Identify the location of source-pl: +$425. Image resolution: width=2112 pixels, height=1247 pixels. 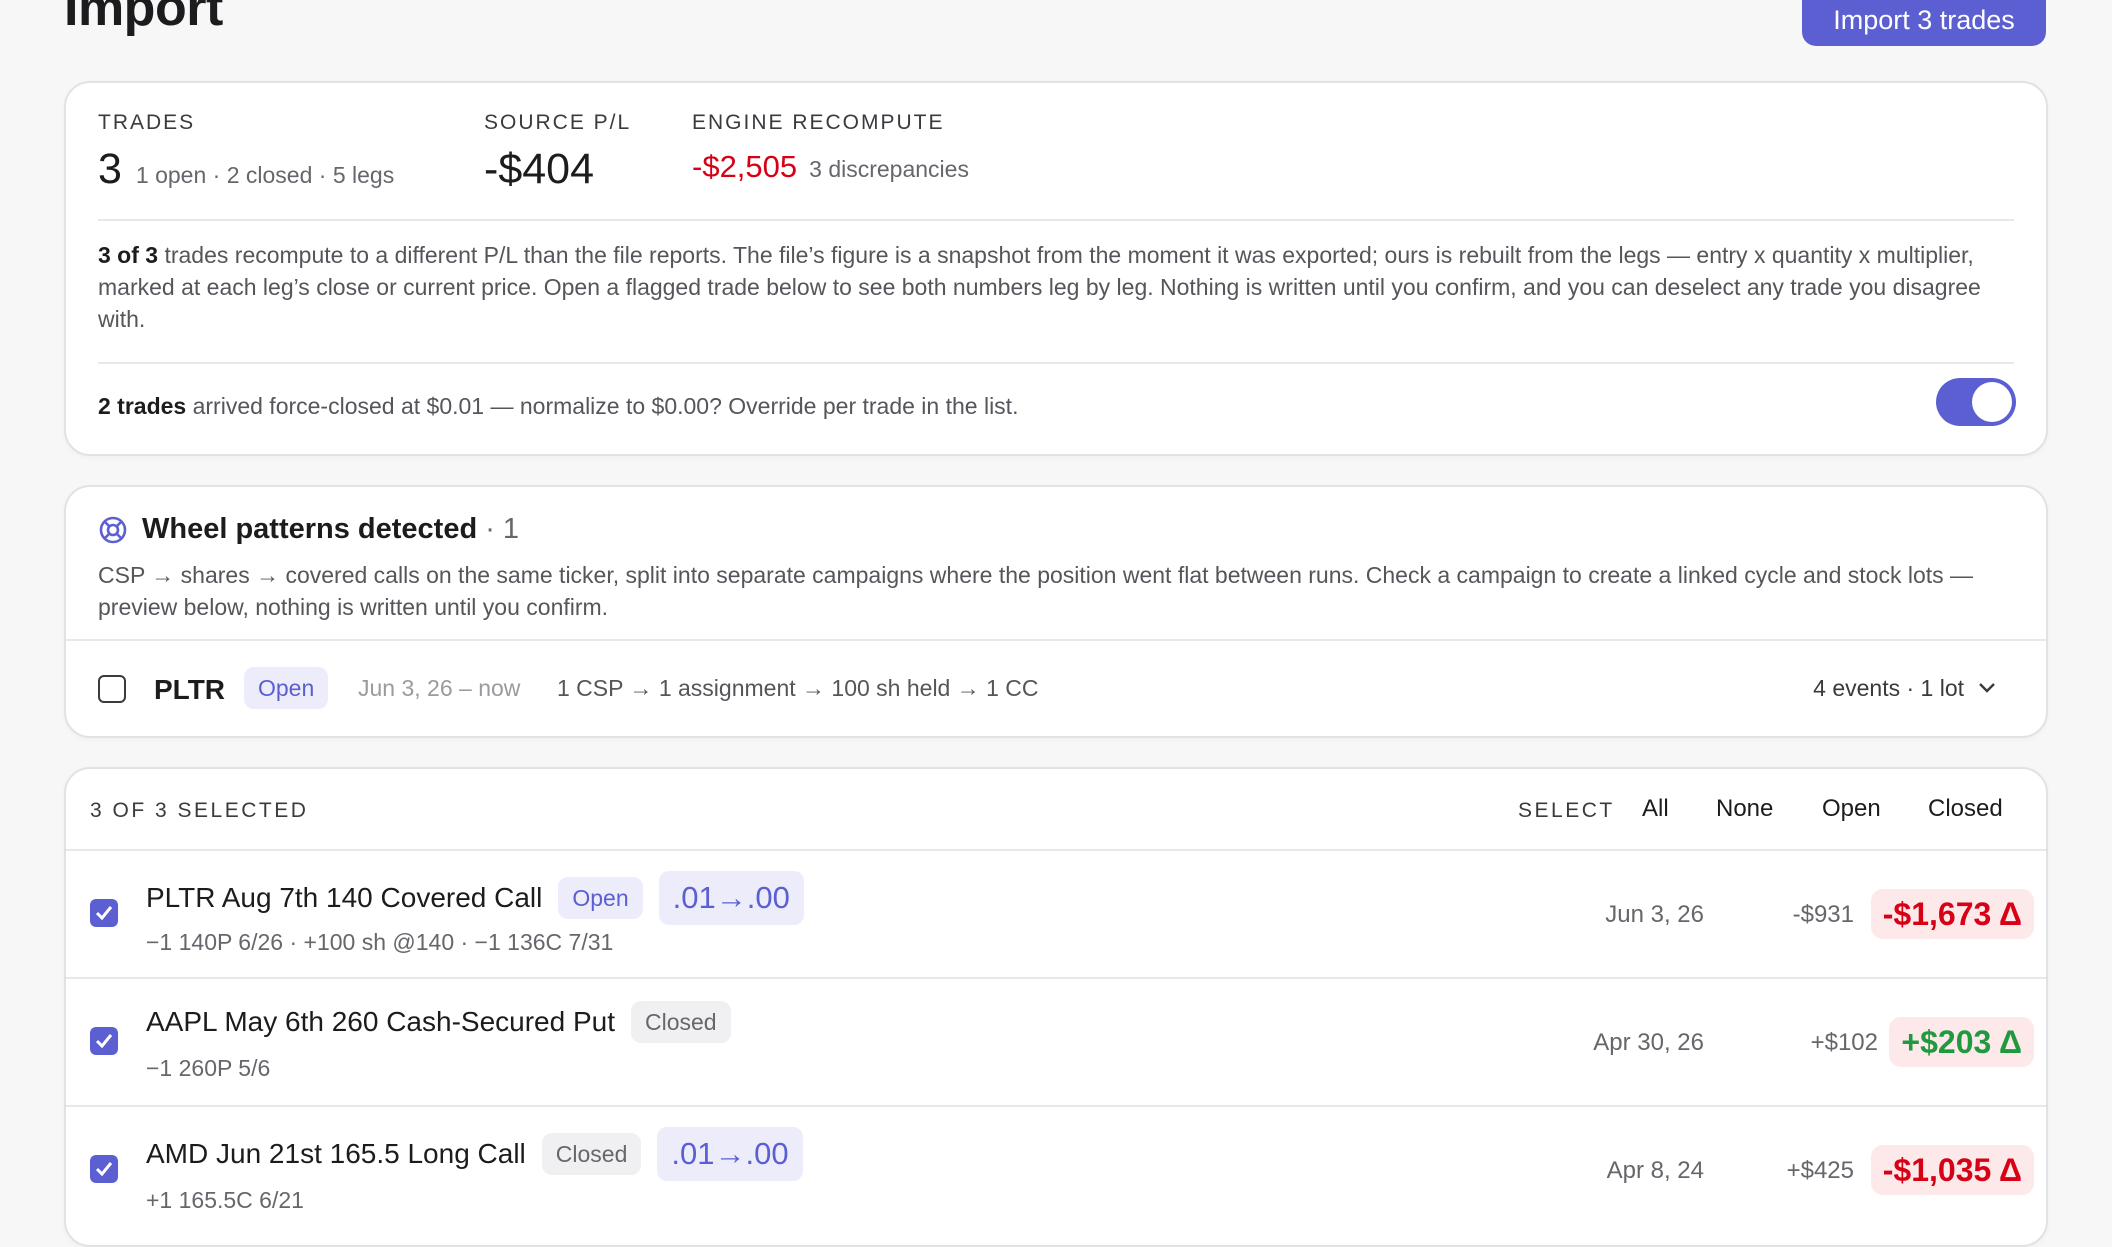
(1820, 1170).